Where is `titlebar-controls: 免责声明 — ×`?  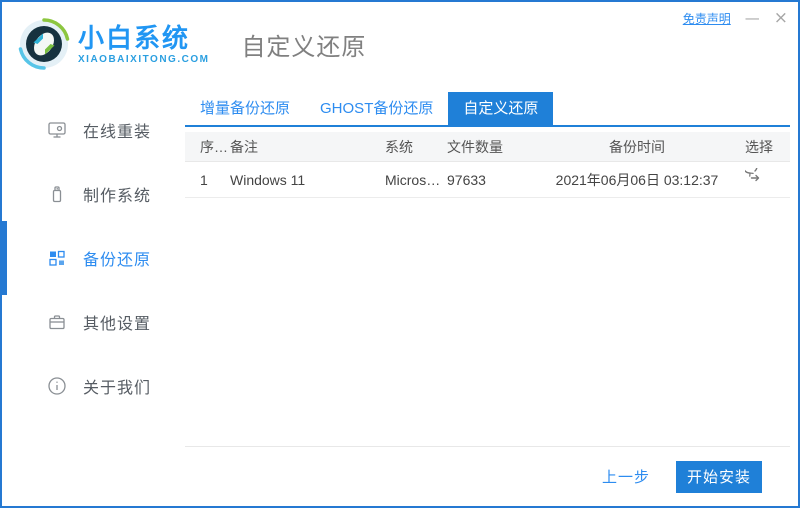 titlebar-controls: 免责声明 — × is located at coordinates (735, 18).